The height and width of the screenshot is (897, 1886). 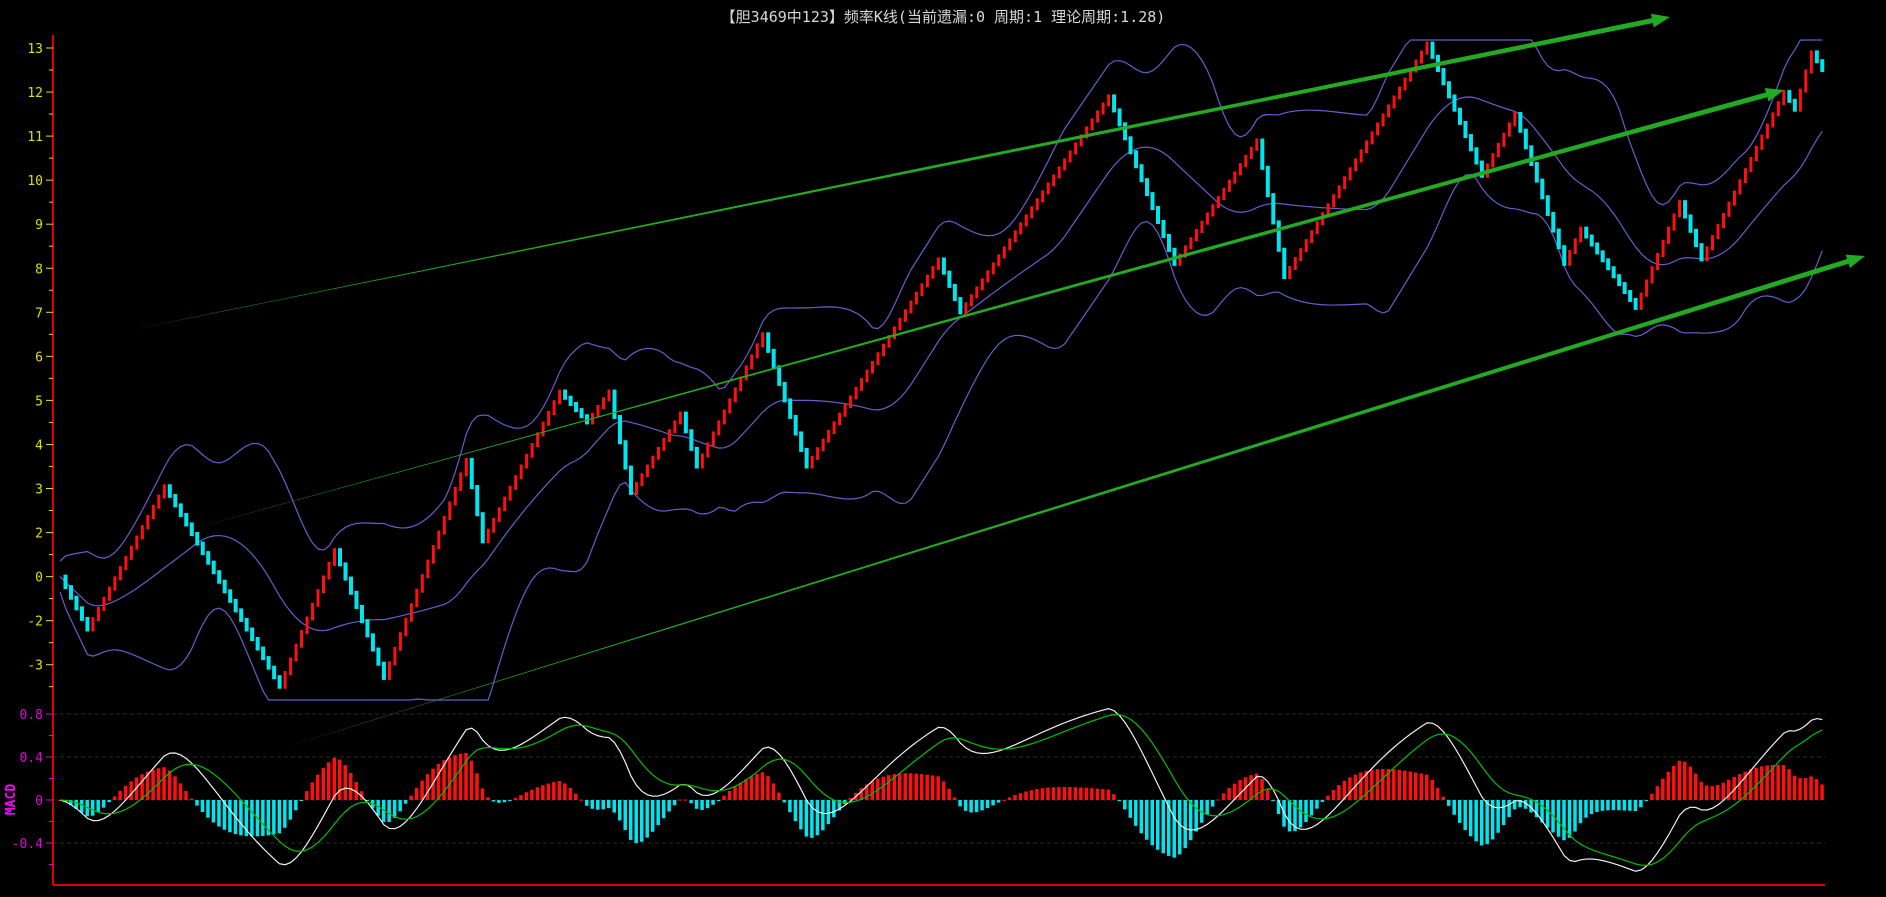 I want to click on main-y-tick-label: 0, so click(x=39, y=578).